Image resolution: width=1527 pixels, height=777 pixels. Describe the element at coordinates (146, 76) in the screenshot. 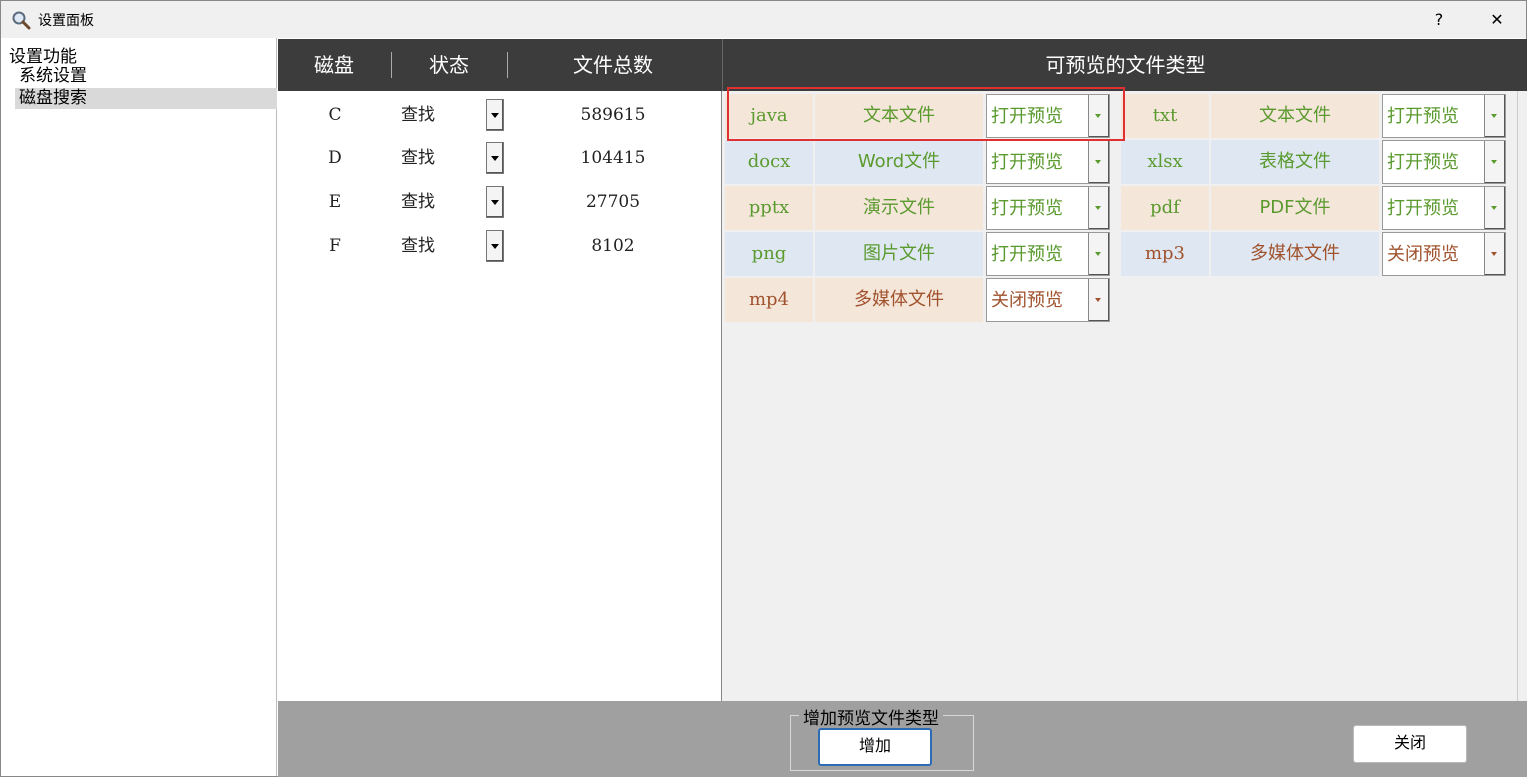

I see `sidebar-item-system-settings: 系统设置` at that location.